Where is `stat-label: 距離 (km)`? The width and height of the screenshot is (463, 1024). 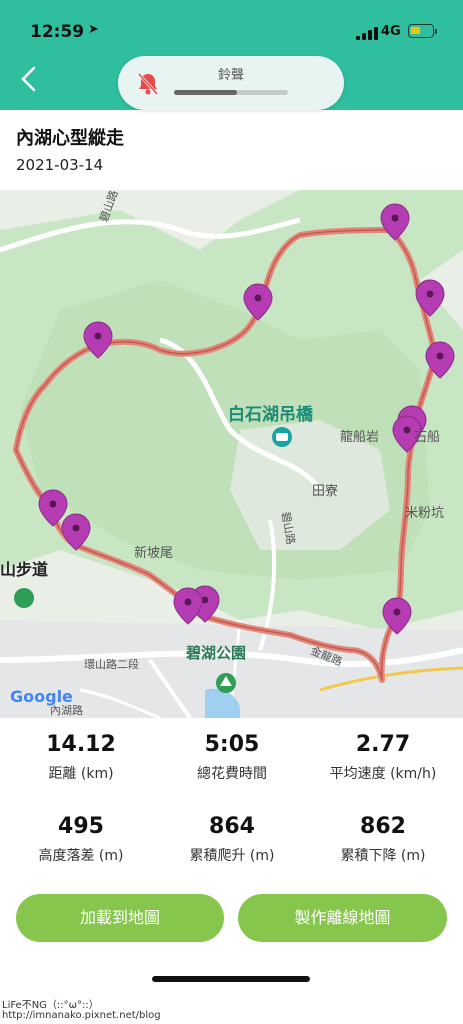 stat-label: 距離 (km) is located at coordinates (81, 774).